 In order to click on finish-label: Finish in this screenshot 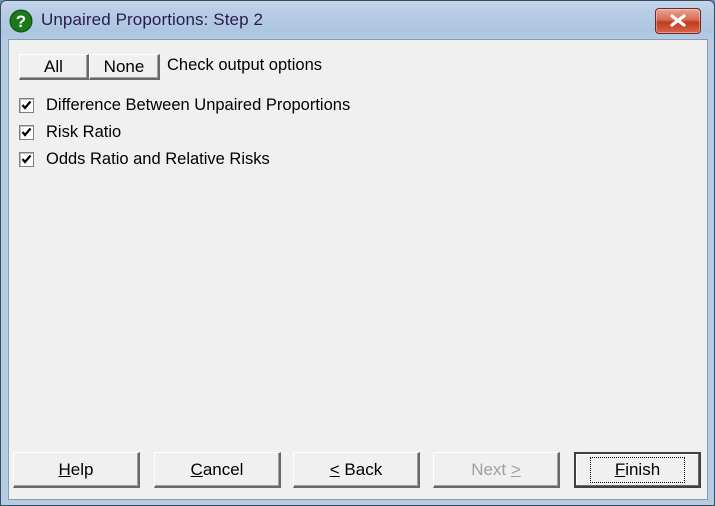, I will do `click(637, 470)`.